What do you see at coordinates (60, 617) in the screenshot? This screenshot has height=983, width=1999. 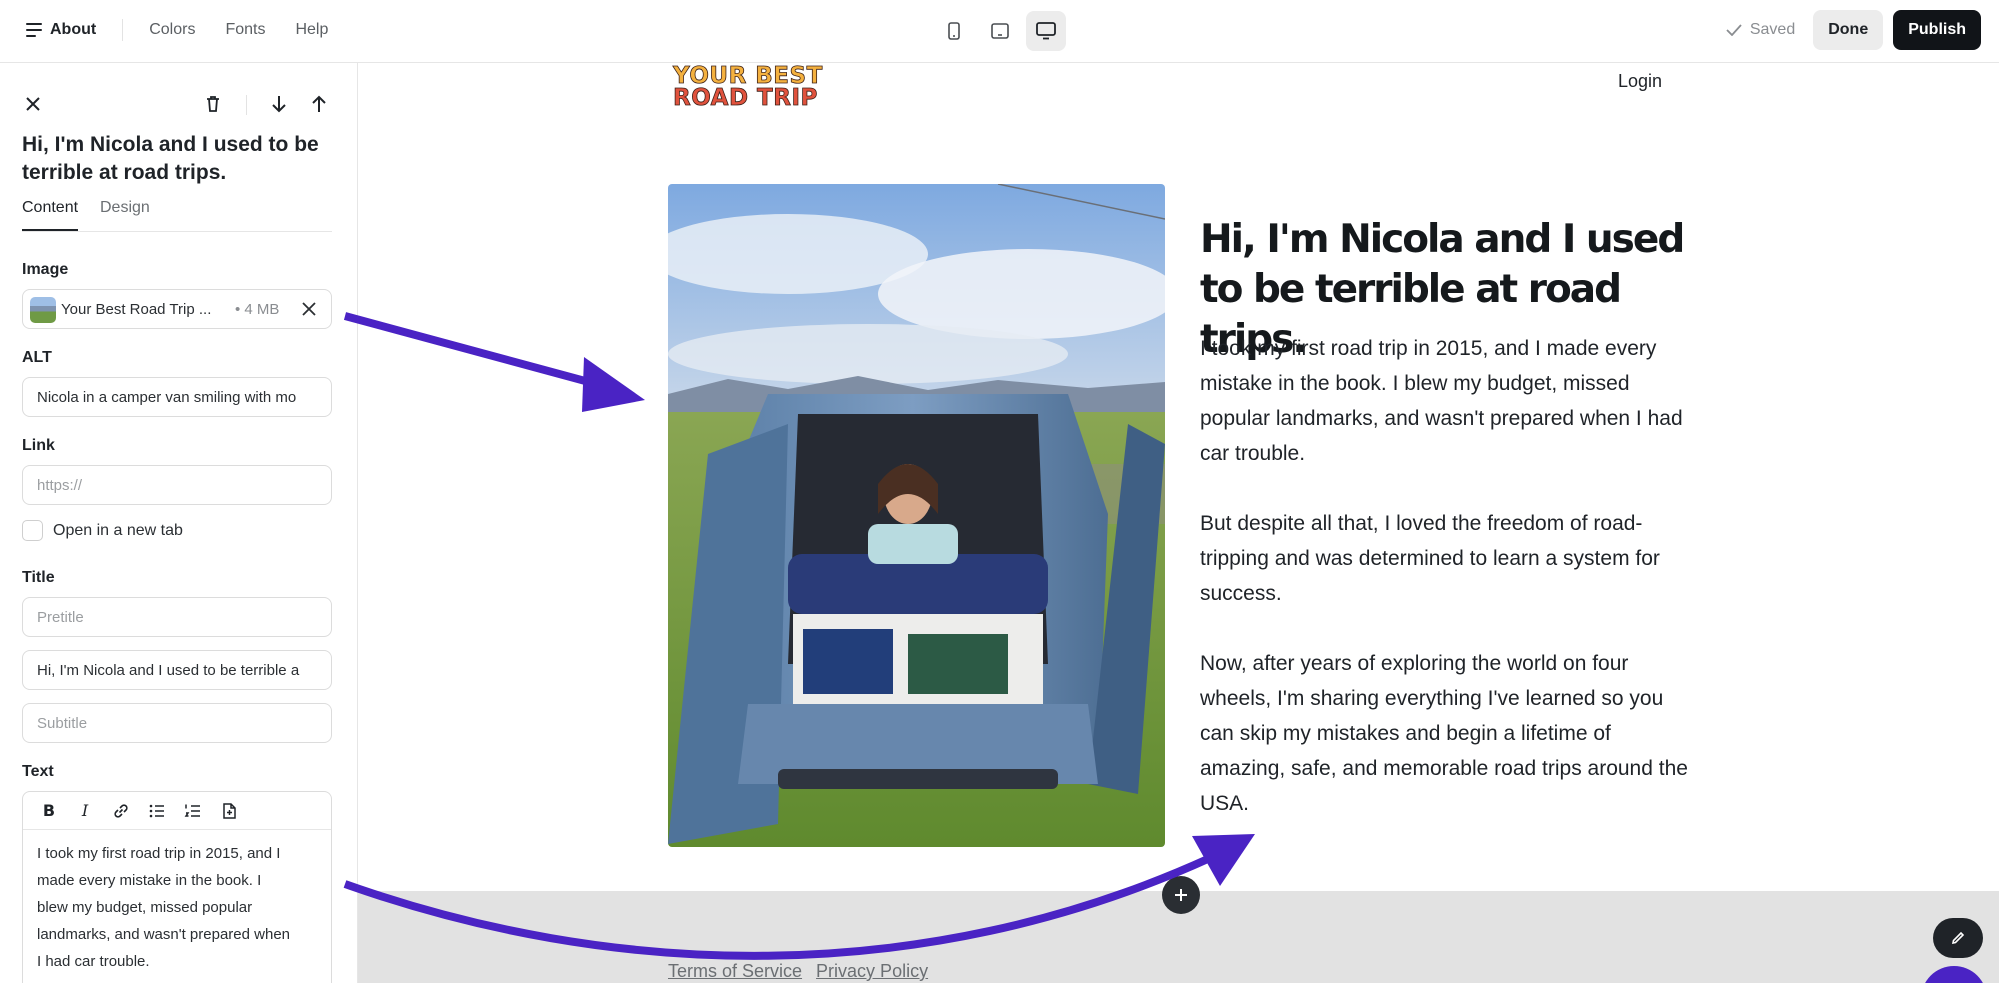 I see `pretitle-placeholder: Pretitle` at bounding box center [60, 617].